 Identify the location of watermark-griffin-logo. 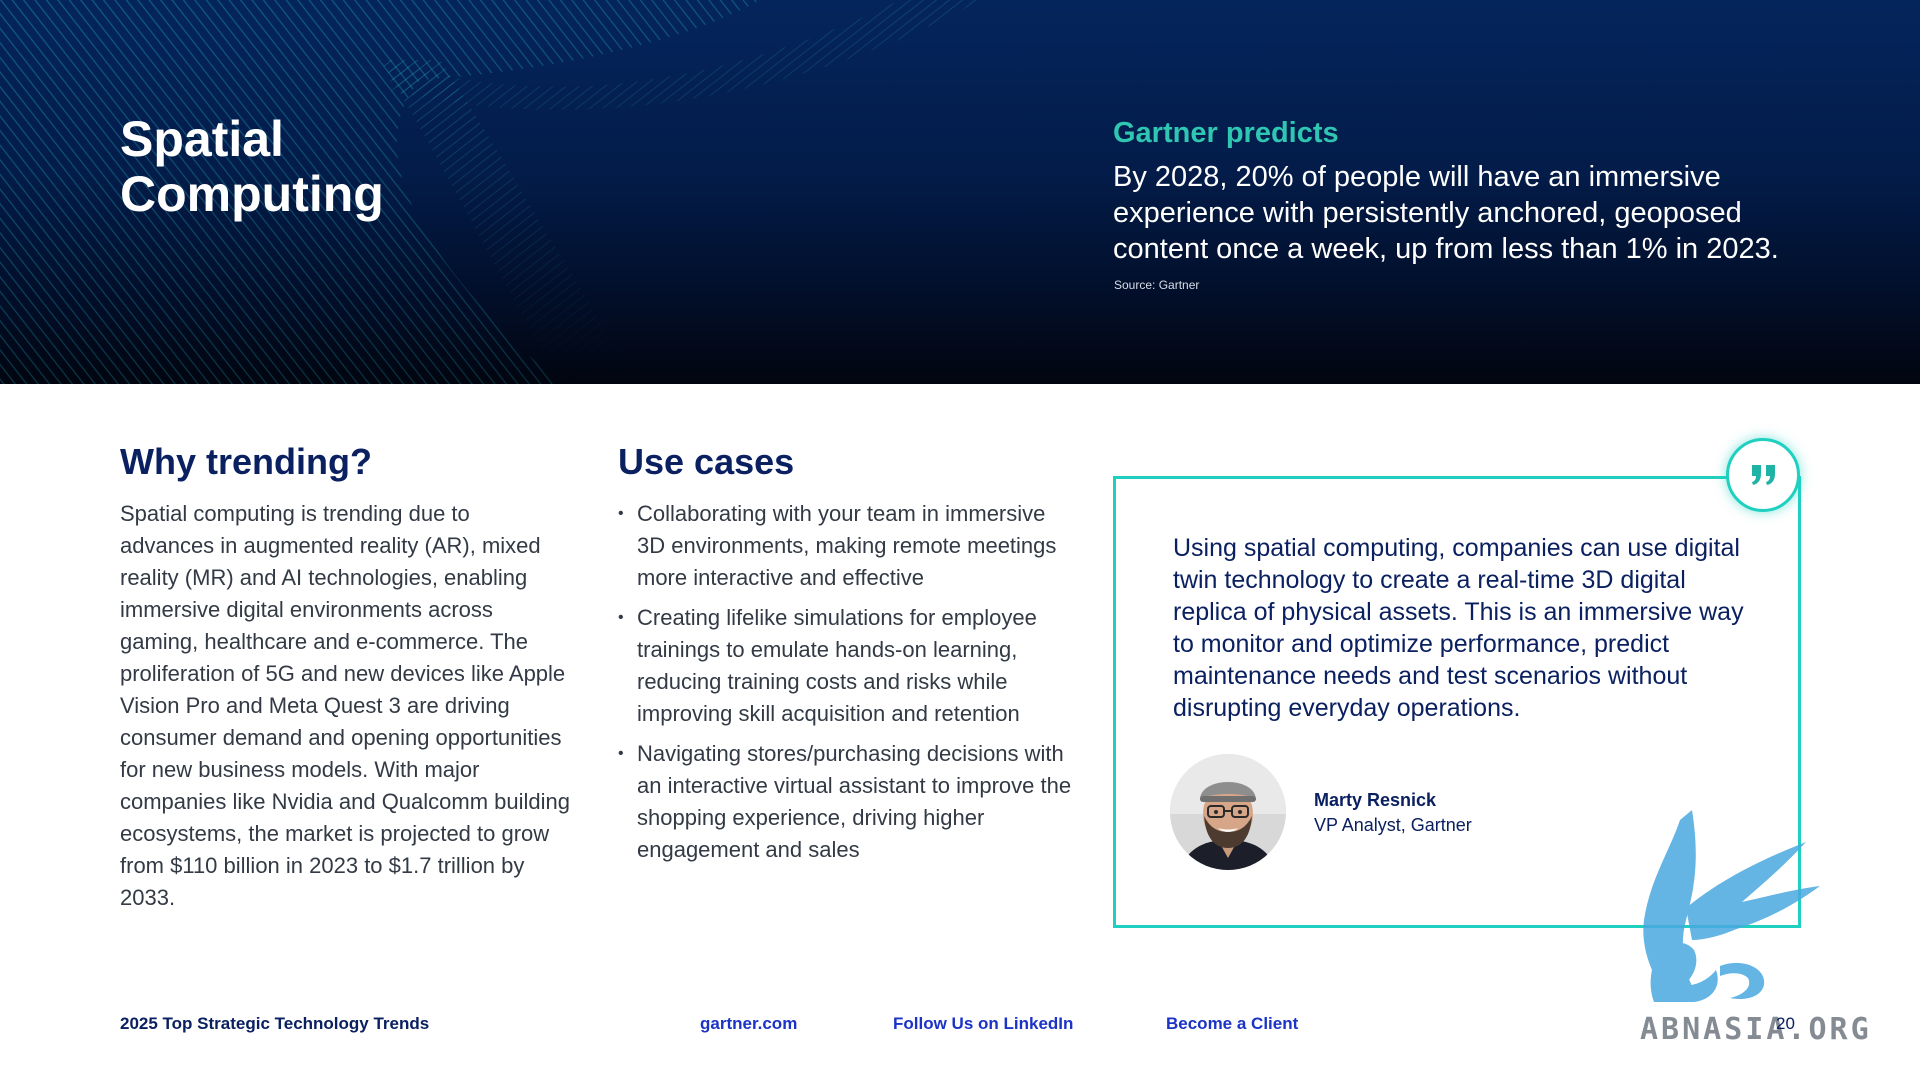
(1731, 906).